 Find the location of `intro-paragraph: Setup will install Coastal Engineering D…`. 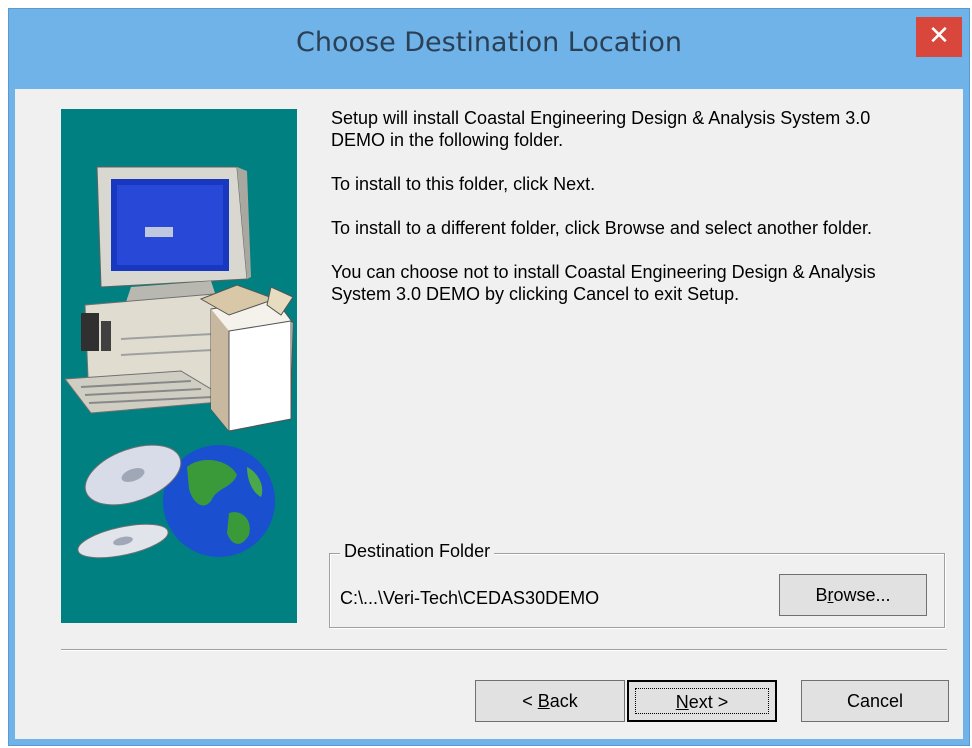

intro-paragraph: Setup will install Coastal Engineering D… is located at coordinates (601, 129).